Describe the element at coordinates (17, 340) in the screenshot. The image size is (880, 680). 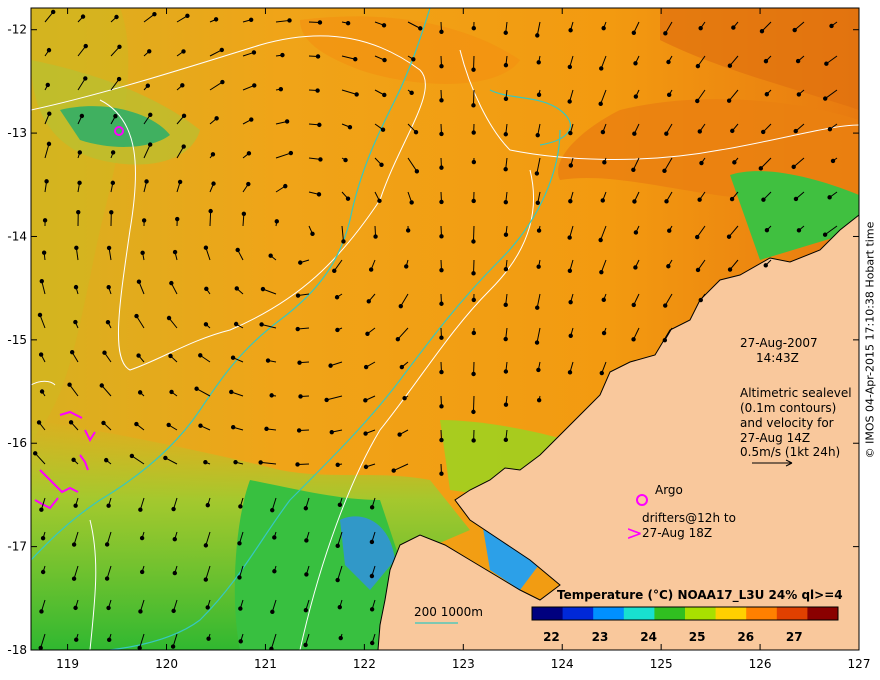
I see `lat-tick-label: -15` at that location.